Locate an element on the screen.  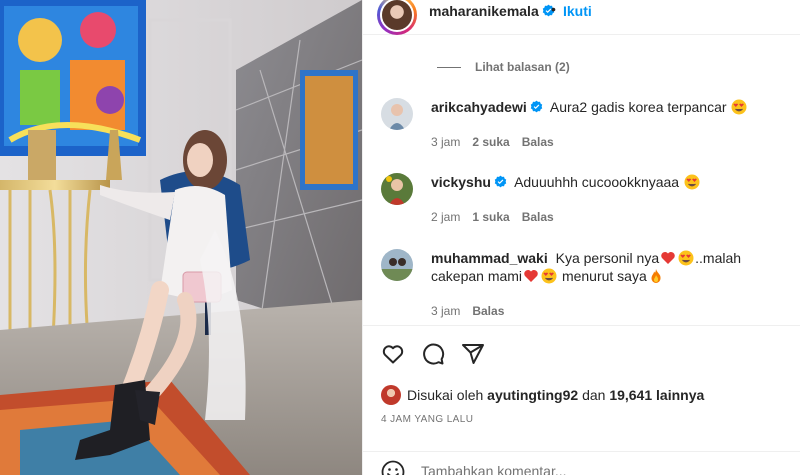
post-timestamp: 4 JAM YANG LALU is located at coordinates (427, 419).